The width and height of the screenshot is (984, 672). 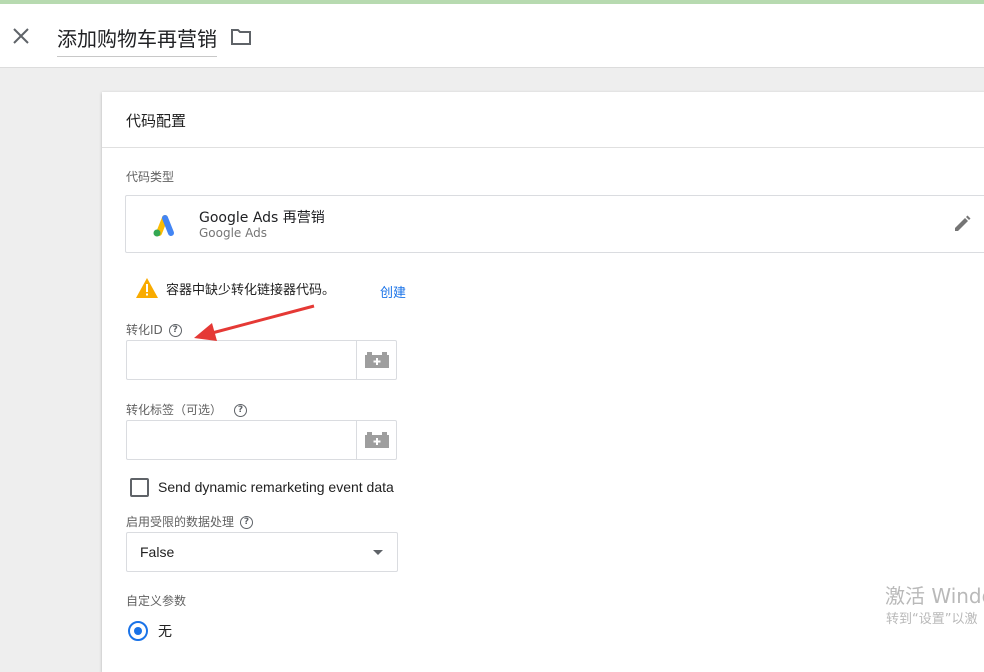 I want to click on tag-type-name: Google Ads 再营销, so click(x=262, y=218).